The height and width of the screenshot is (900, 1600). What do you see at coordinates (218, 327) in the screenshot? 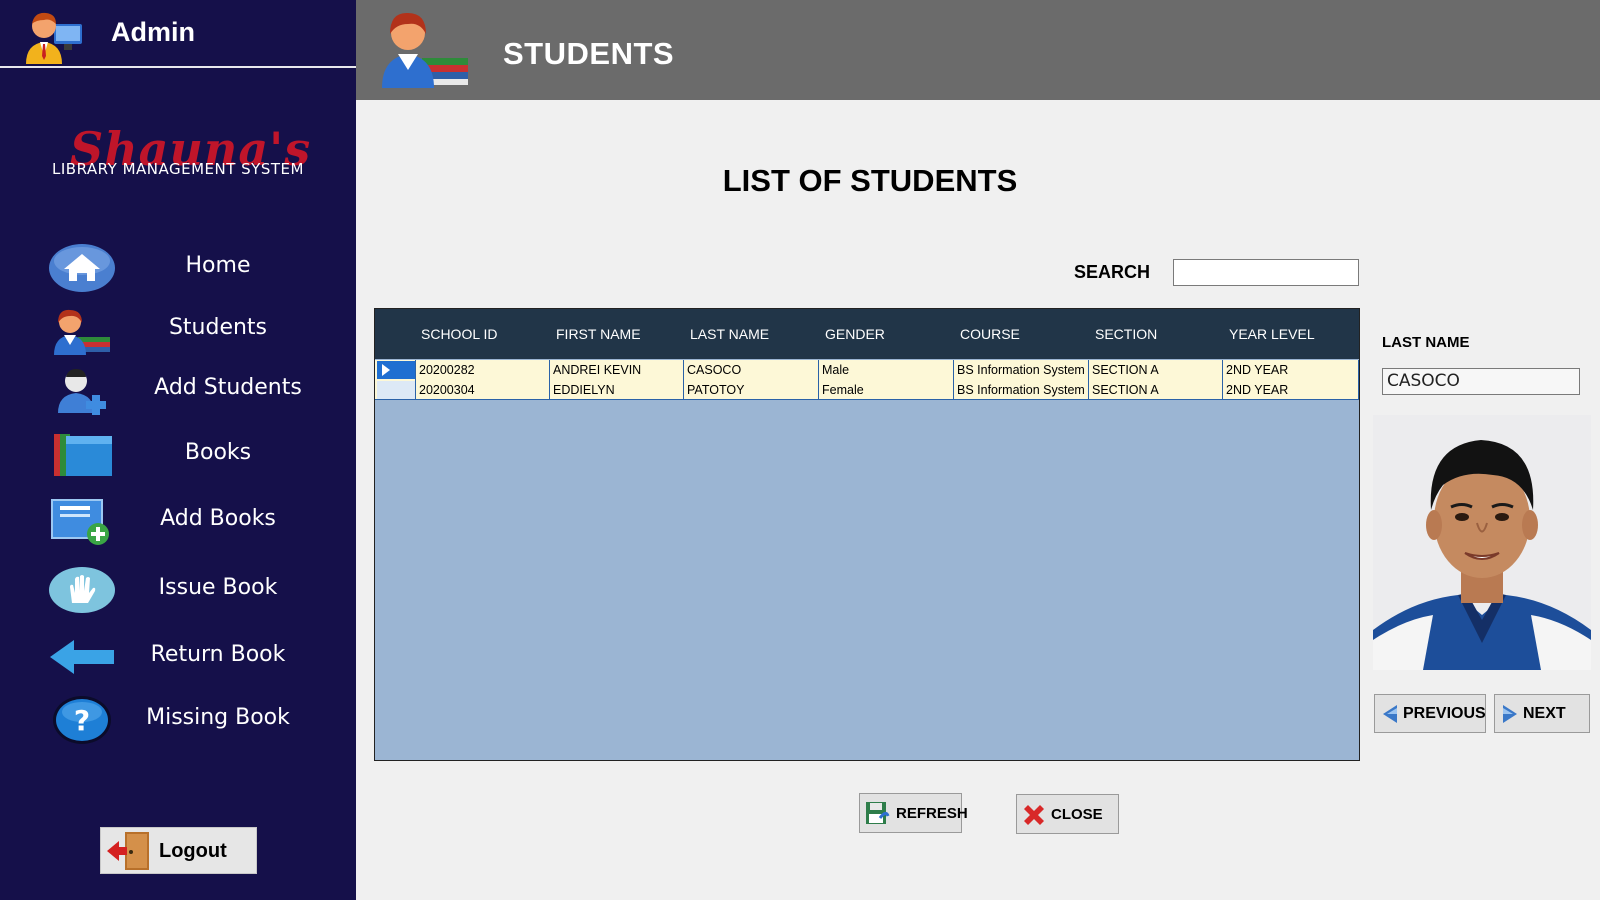
I see `sidebar-item-label: Students` at bounding box center [218, 327].